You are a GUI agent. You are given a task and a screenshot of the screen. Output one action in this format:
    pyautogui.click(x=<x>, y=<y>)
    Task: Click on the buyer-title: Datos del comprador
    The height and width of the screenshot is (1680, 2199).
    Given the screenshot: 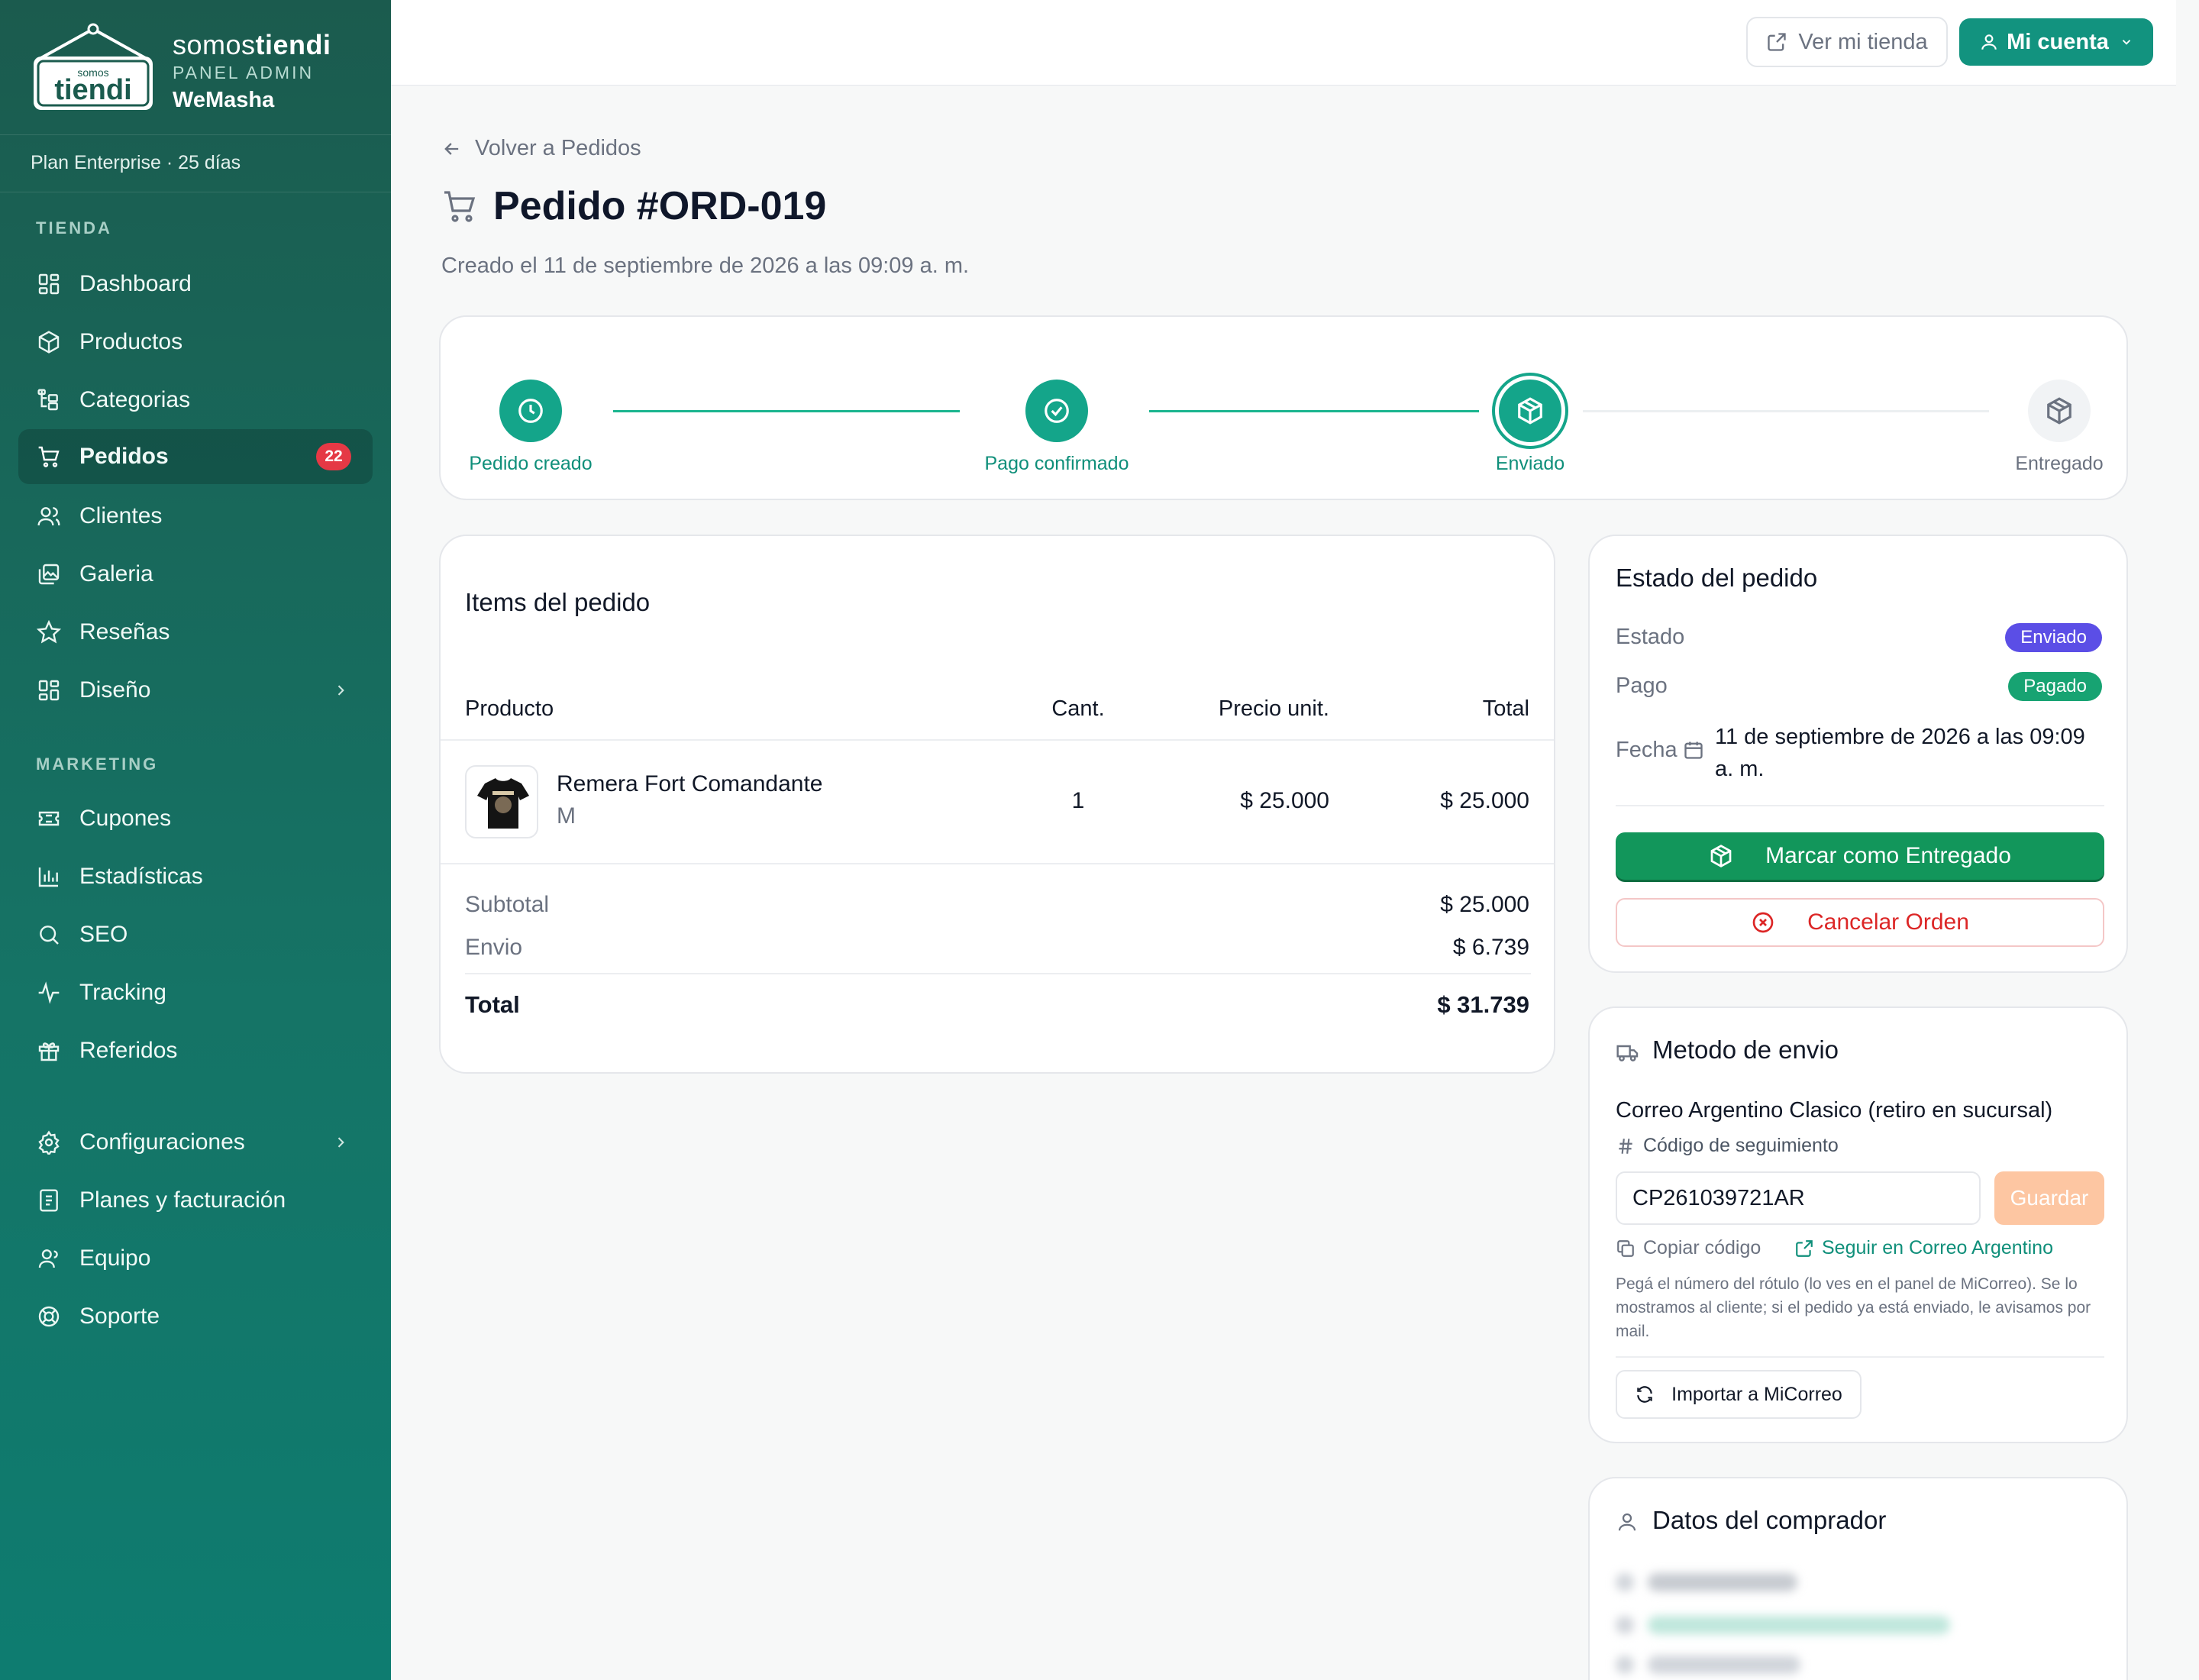 What is the action you would take?
    pyautogui.click(x=1769, y=1520)
    